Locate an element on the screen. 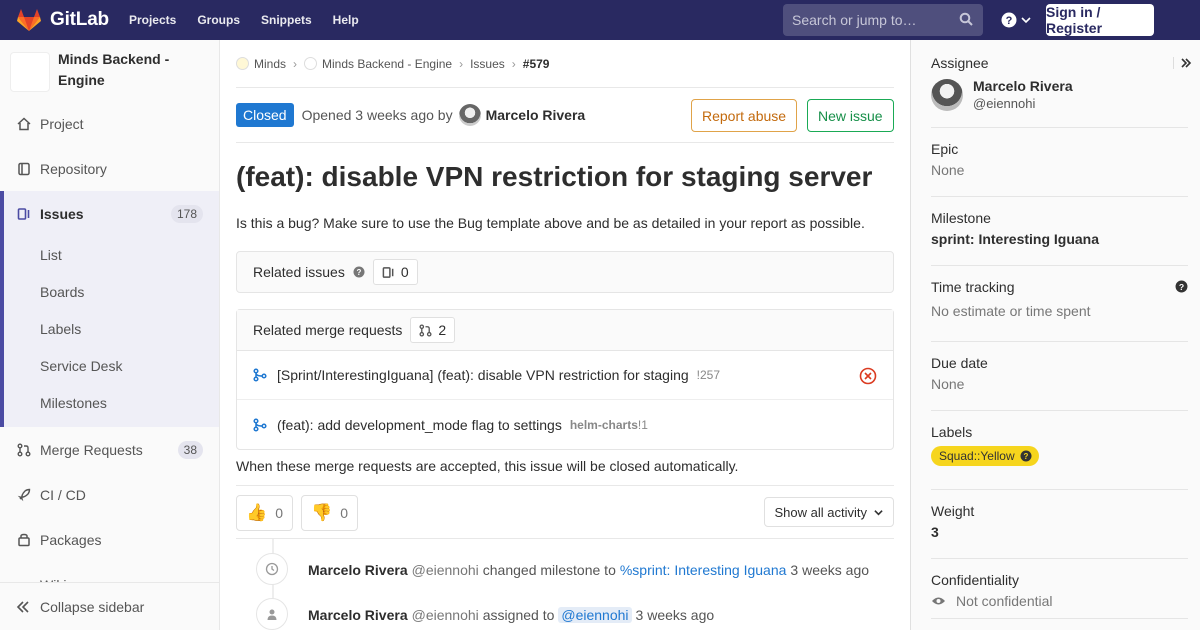 The image size is (1200, 630). related-mr-header: Related merge requests 2 is located at coordinates (565, 330).